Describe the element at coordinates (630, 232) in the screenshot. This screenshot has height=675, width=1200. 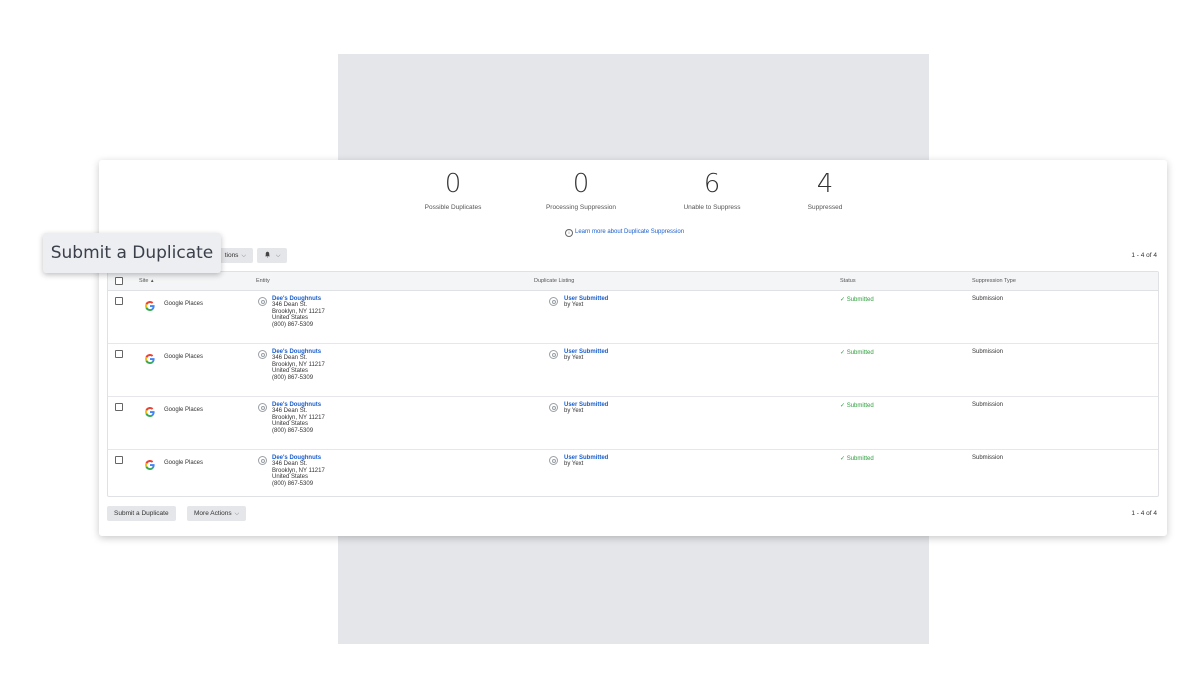
I see `learn-more-label: Learn more about Duplicate Suppression` at that location.